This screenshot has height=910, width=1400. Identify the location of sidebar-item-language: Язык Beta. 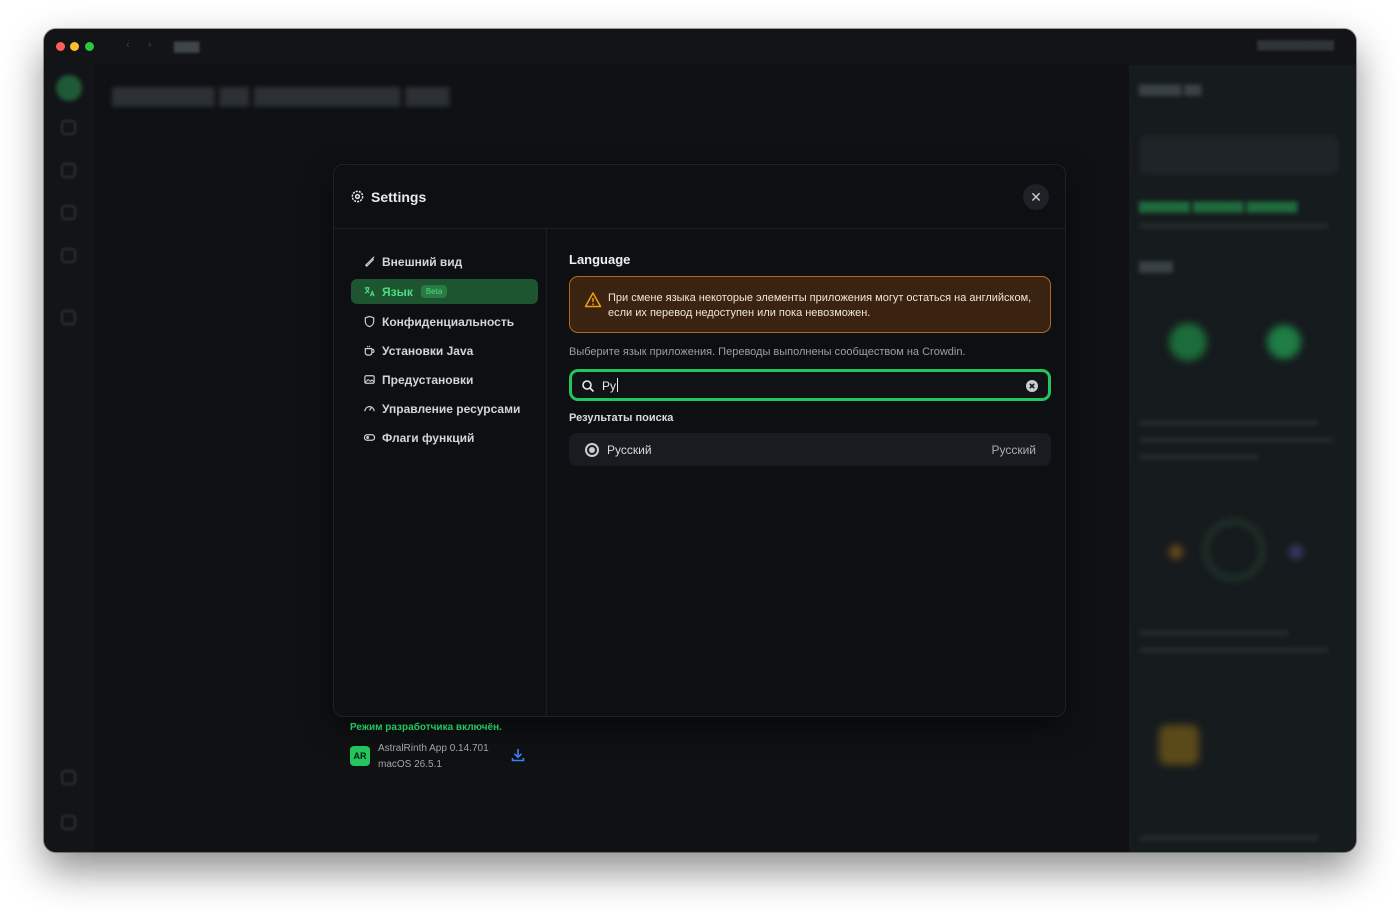
(444, 291).